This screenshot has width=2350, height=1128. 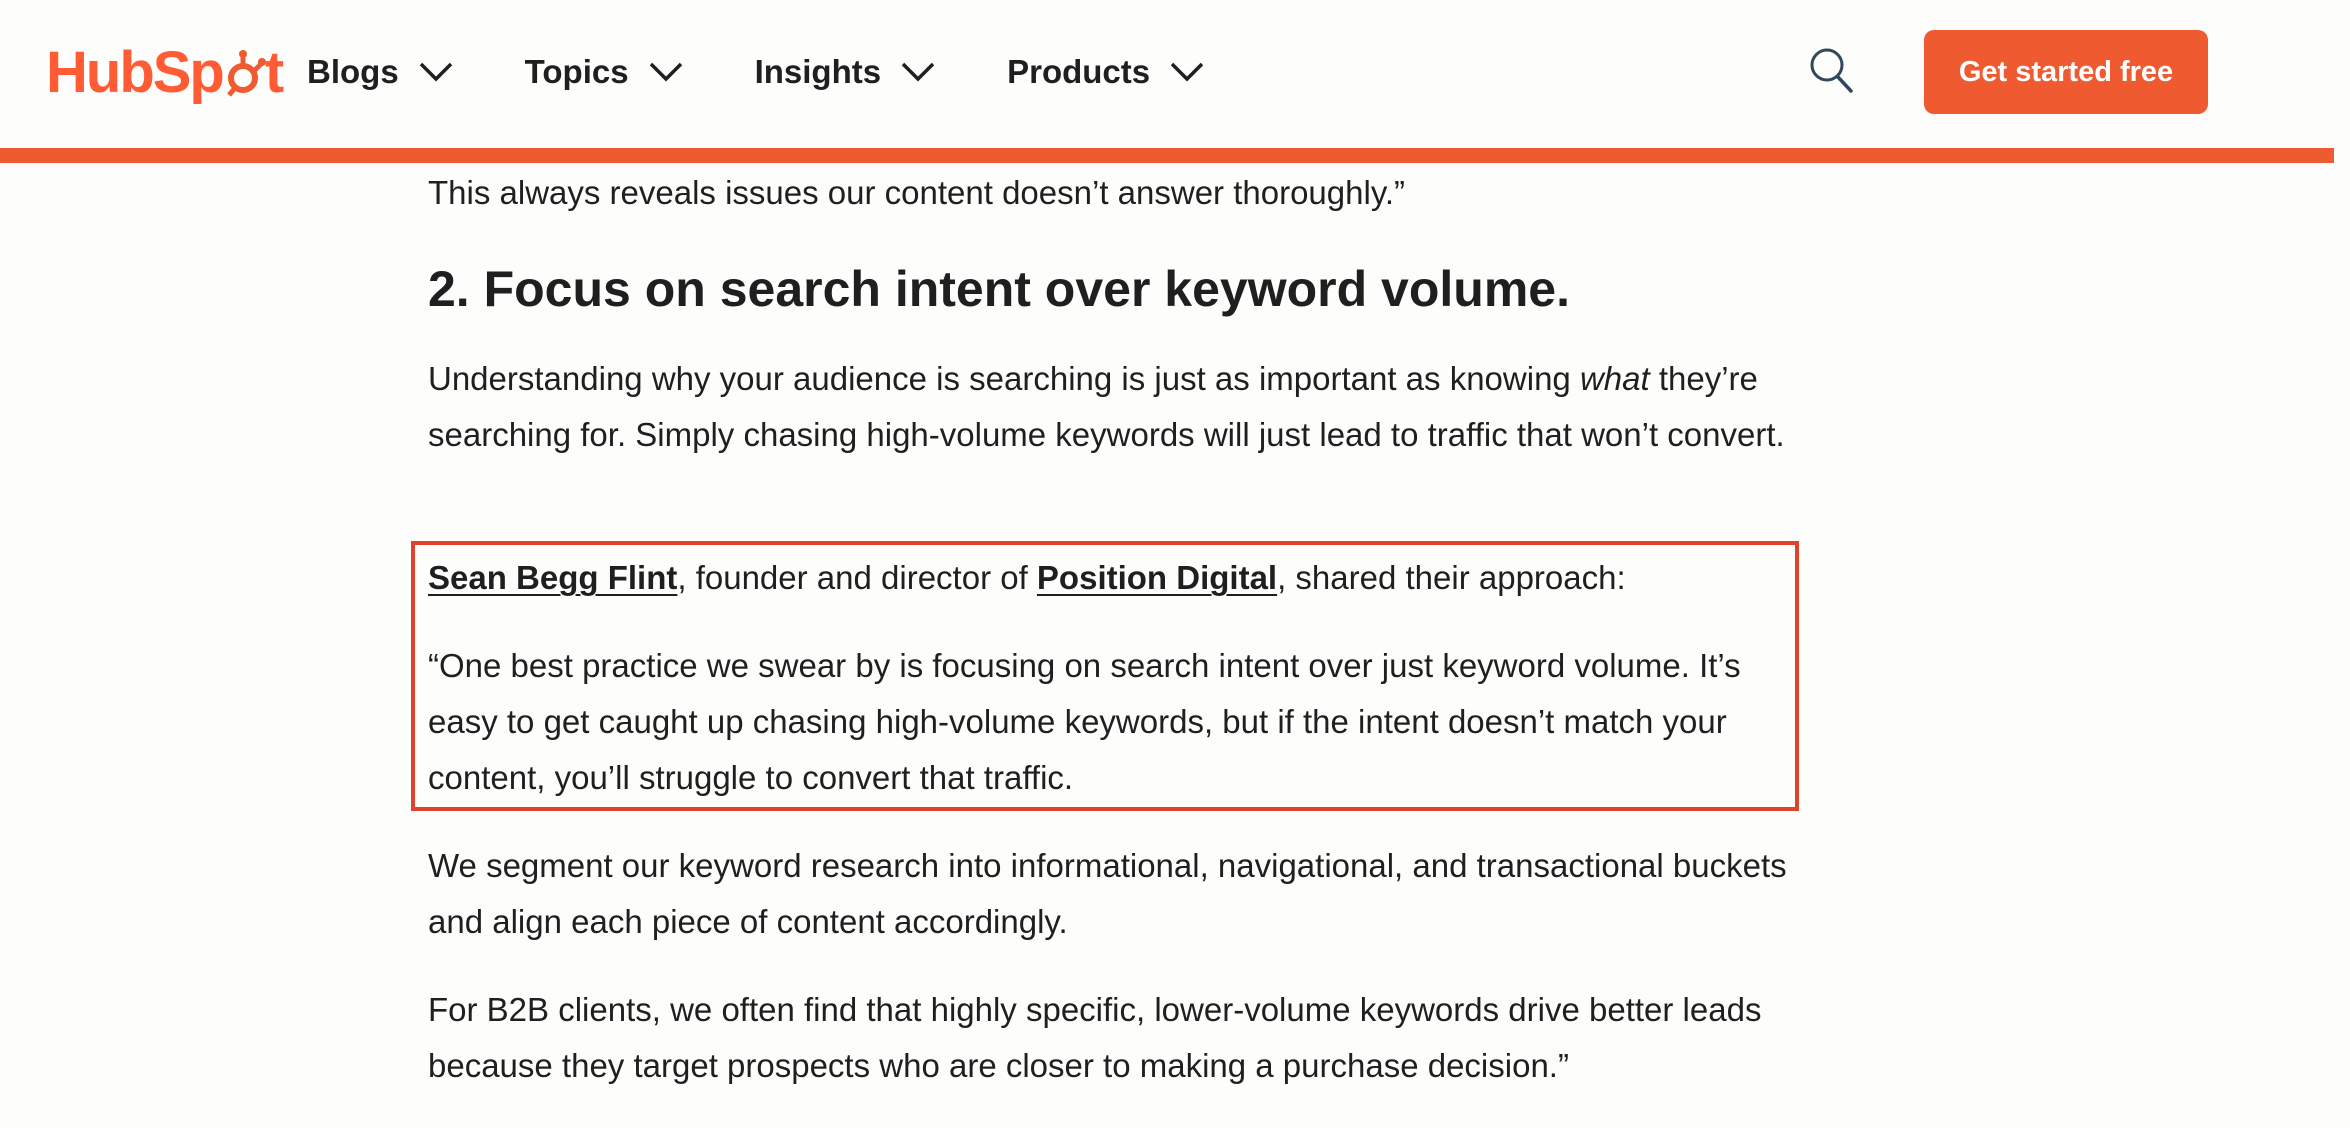 I want to click on hubspot-logo: HubSp t, so click(x=165, y=73).